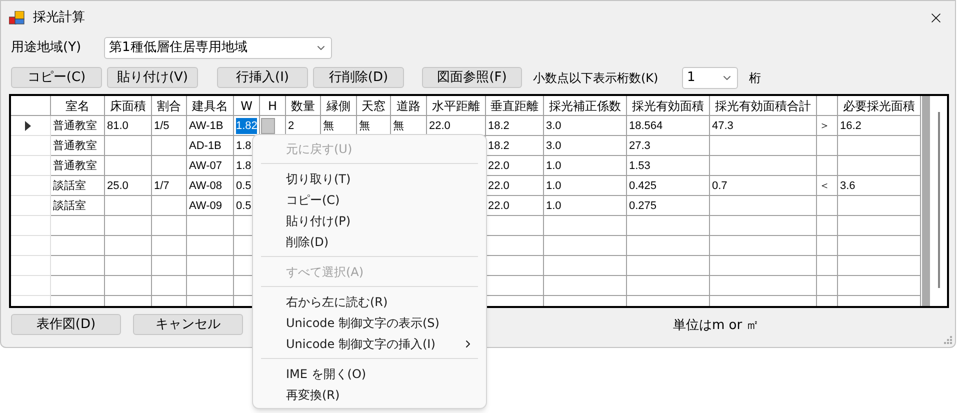  I want to click on menu-item: 再変換(R), so click(369, 394).